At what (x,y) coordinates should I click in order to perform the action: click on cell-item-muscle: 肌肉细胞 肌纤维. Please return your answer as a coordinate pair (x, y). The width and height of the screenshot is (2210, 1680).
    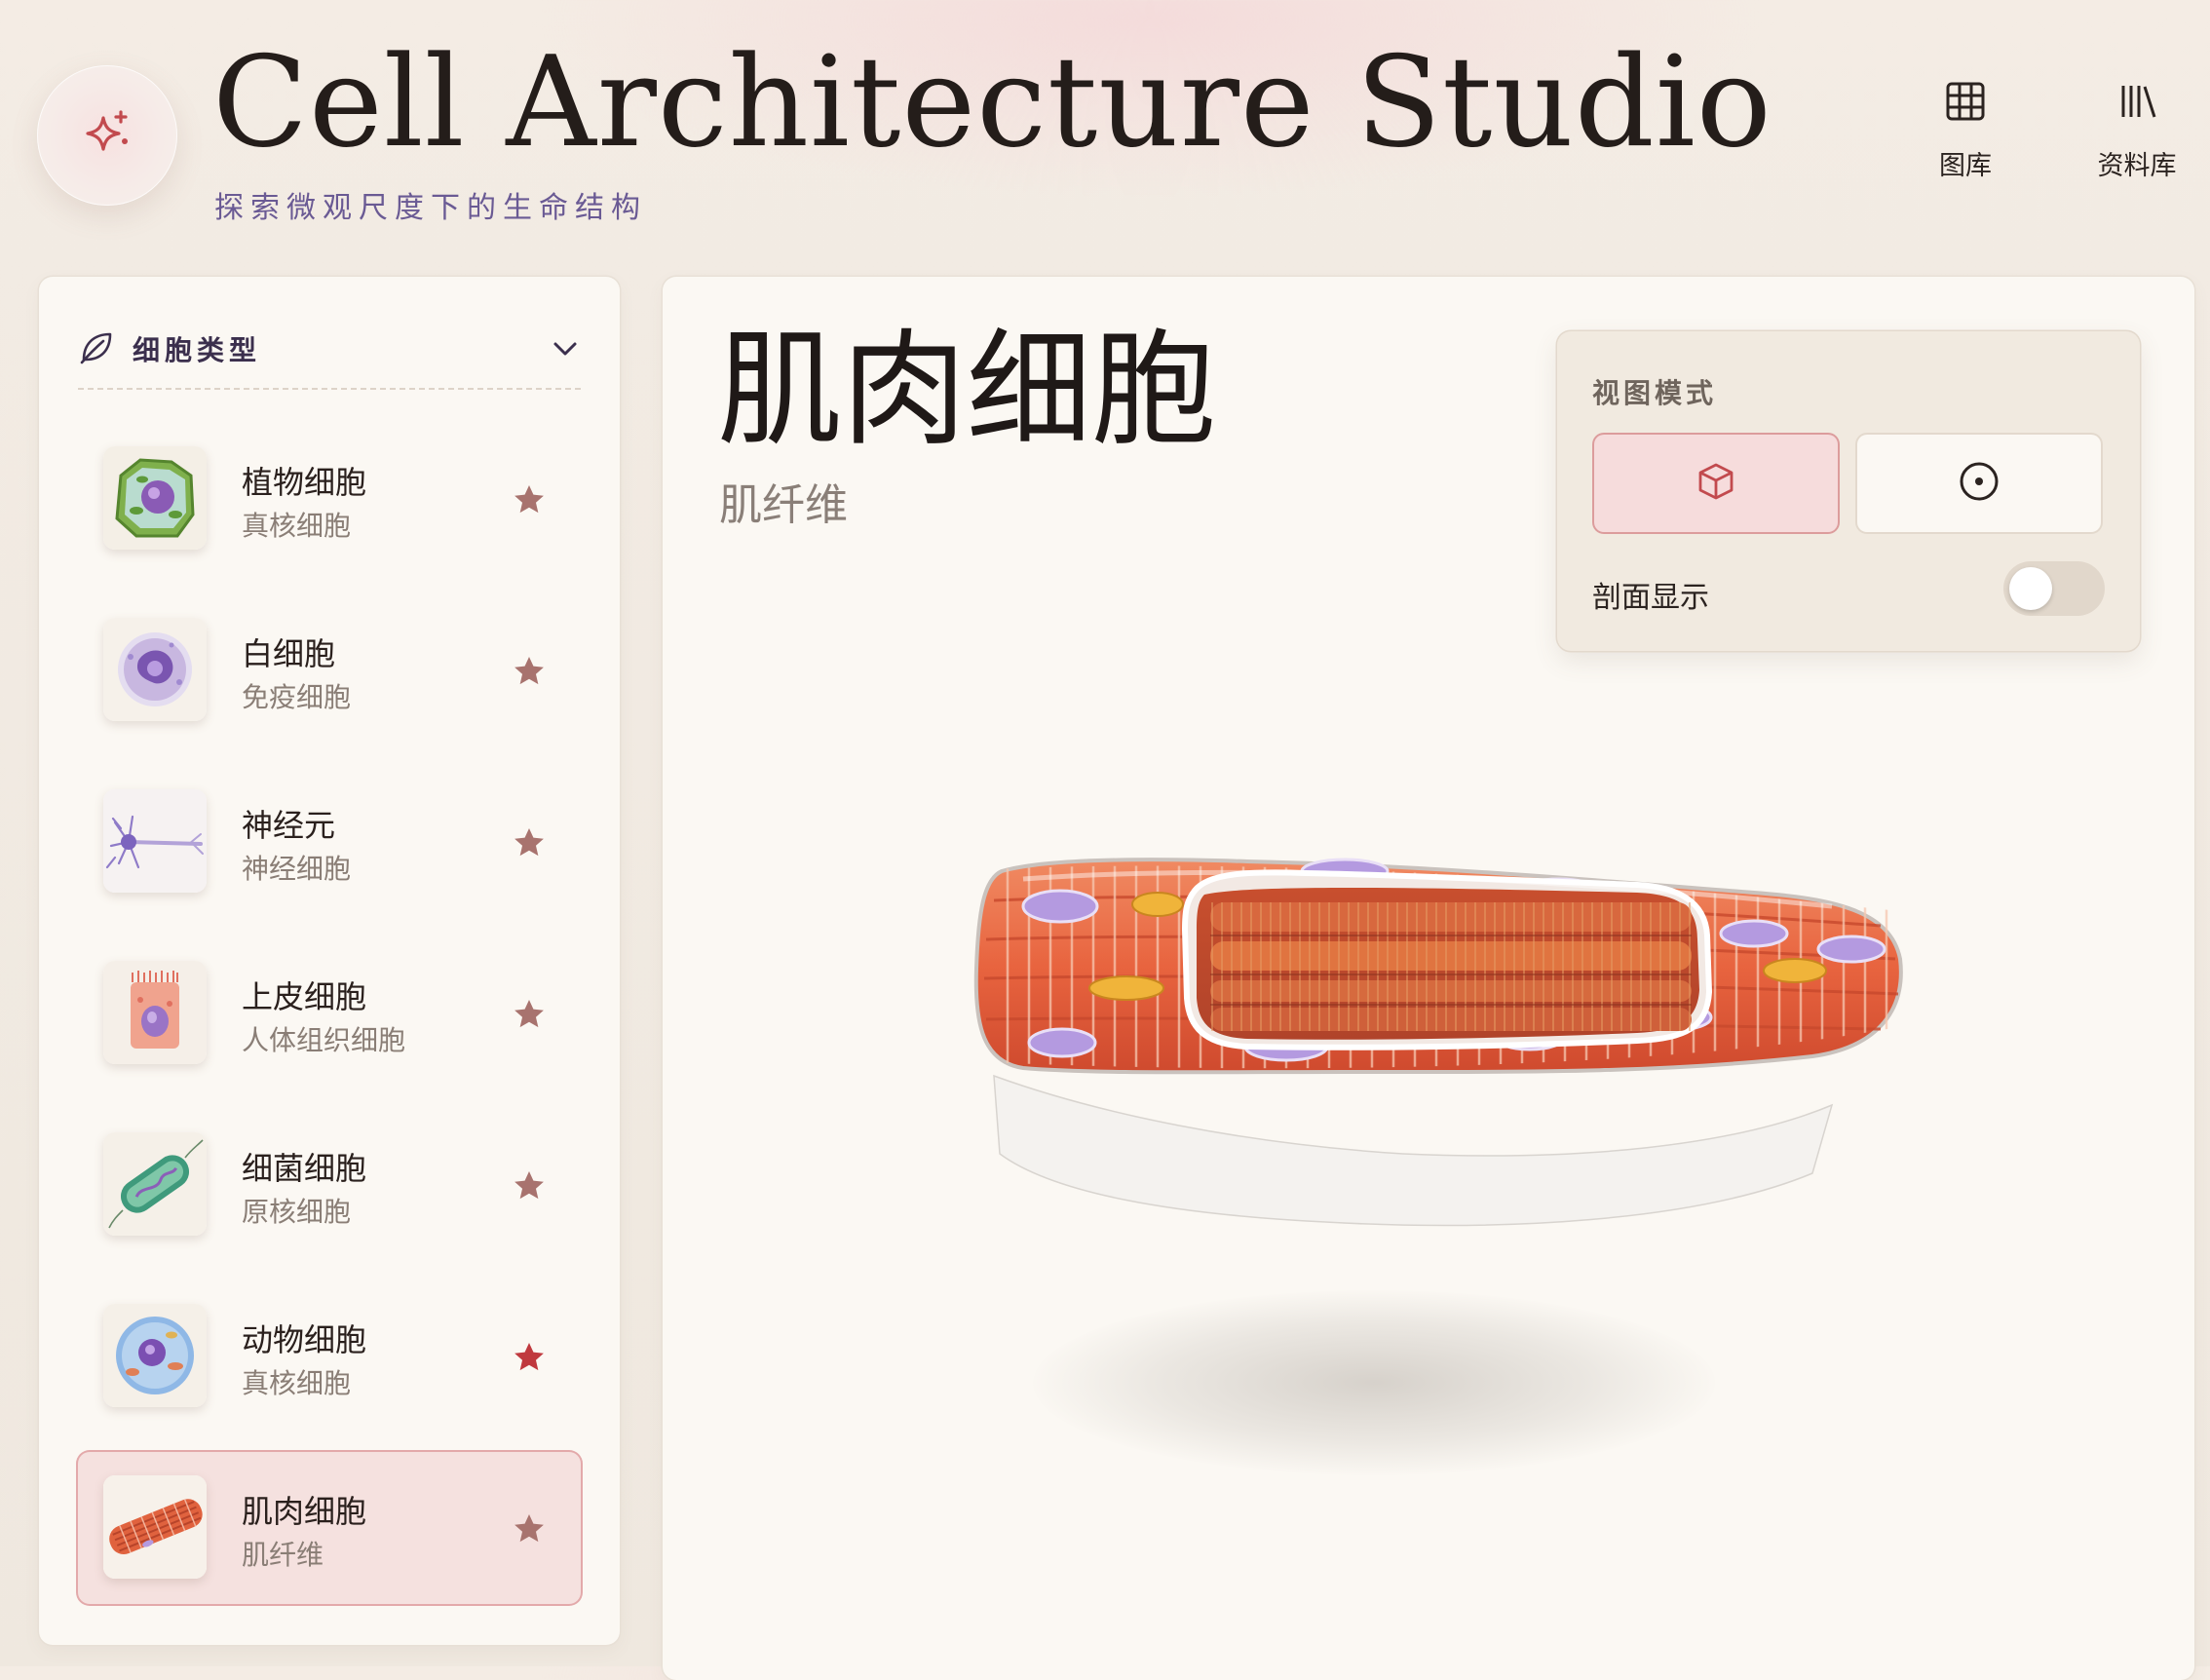
    Looking at the image, I should click on (329, 1528).